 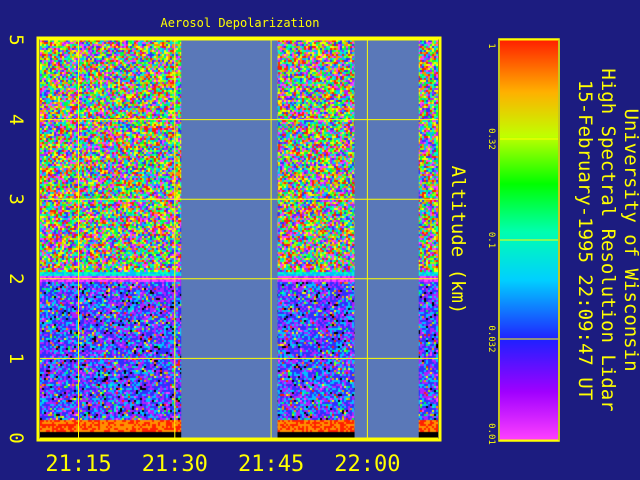 I want to click on colorbar-tick-label: 0.1, so click(x=491, y=240).